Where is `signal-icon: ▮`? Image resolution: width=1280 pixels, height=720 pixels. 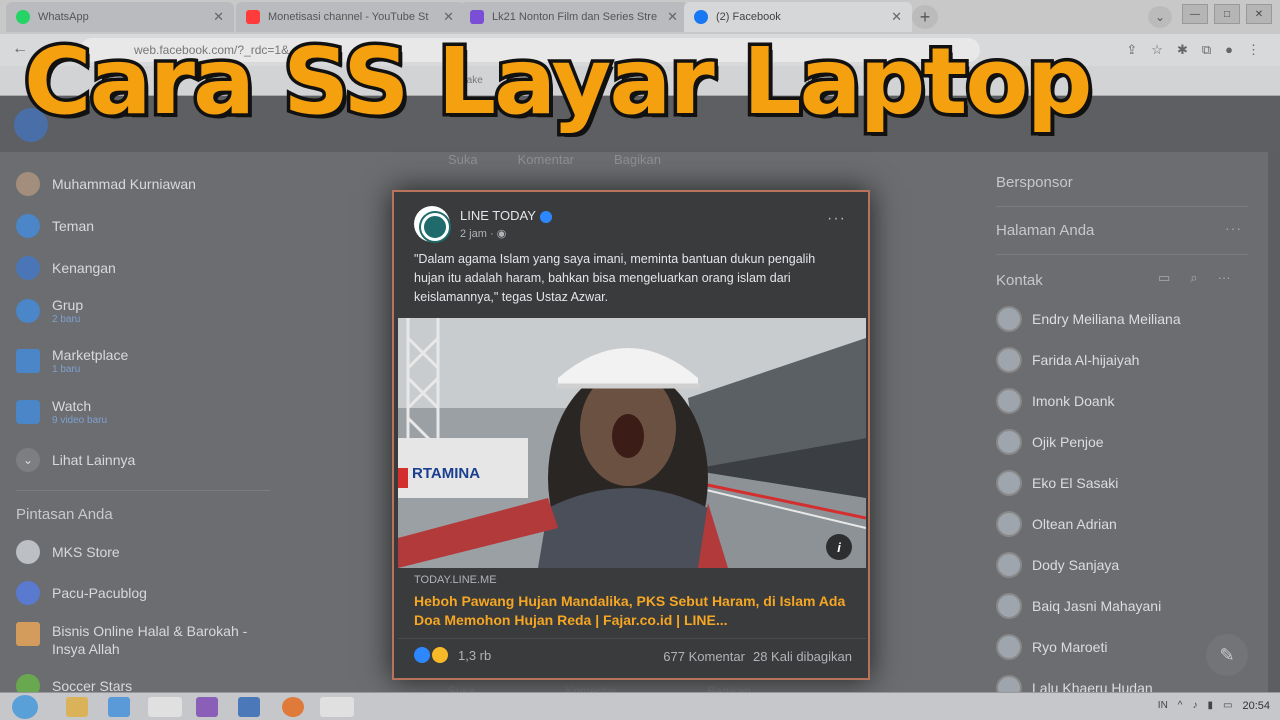 signal-icon: ▮ is located at coordinates (1211, 706).